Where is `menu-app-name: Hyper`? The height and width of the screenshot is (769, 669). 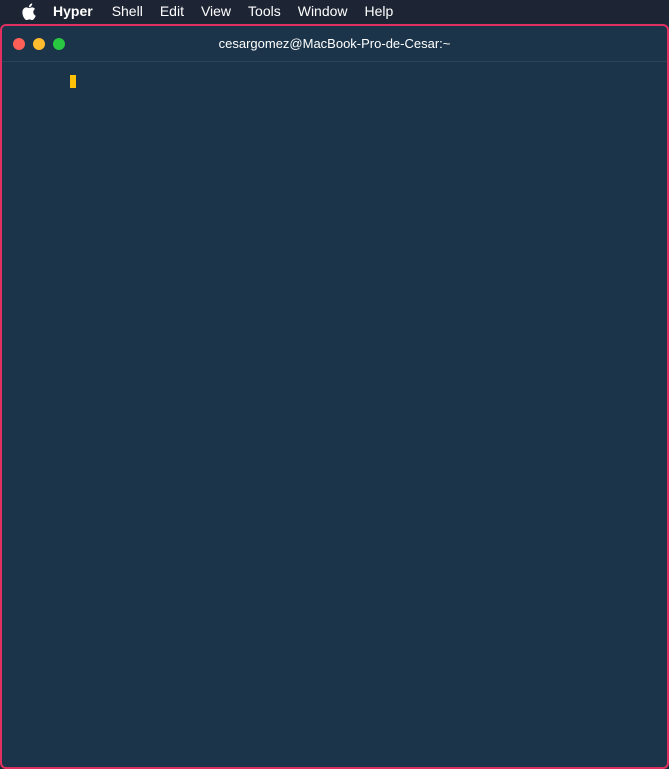
menu-app-name: Hyper is located at coordinates (73, 11).